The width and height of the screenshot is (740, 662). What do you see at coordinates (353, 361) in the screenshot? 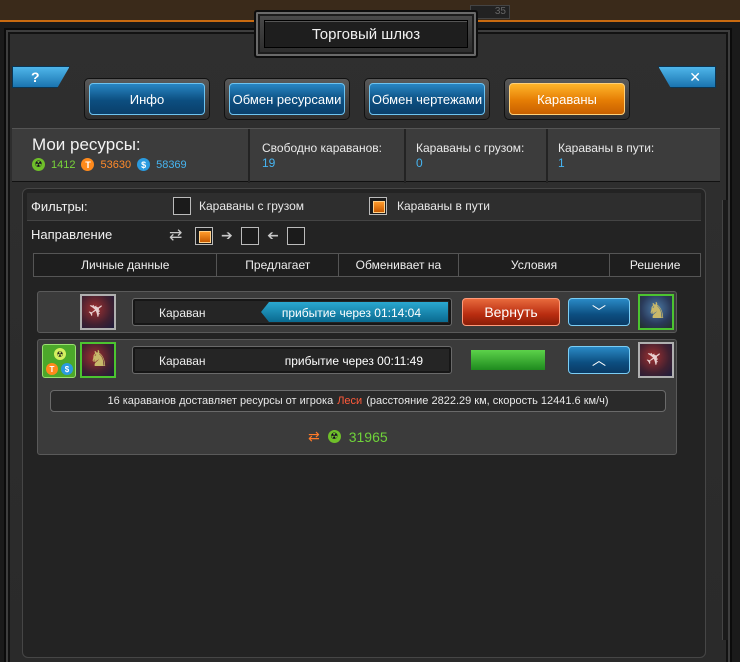
I see `caravan-arrival-time: прибытие через 00:11:49` at bounding box center [353, 361].